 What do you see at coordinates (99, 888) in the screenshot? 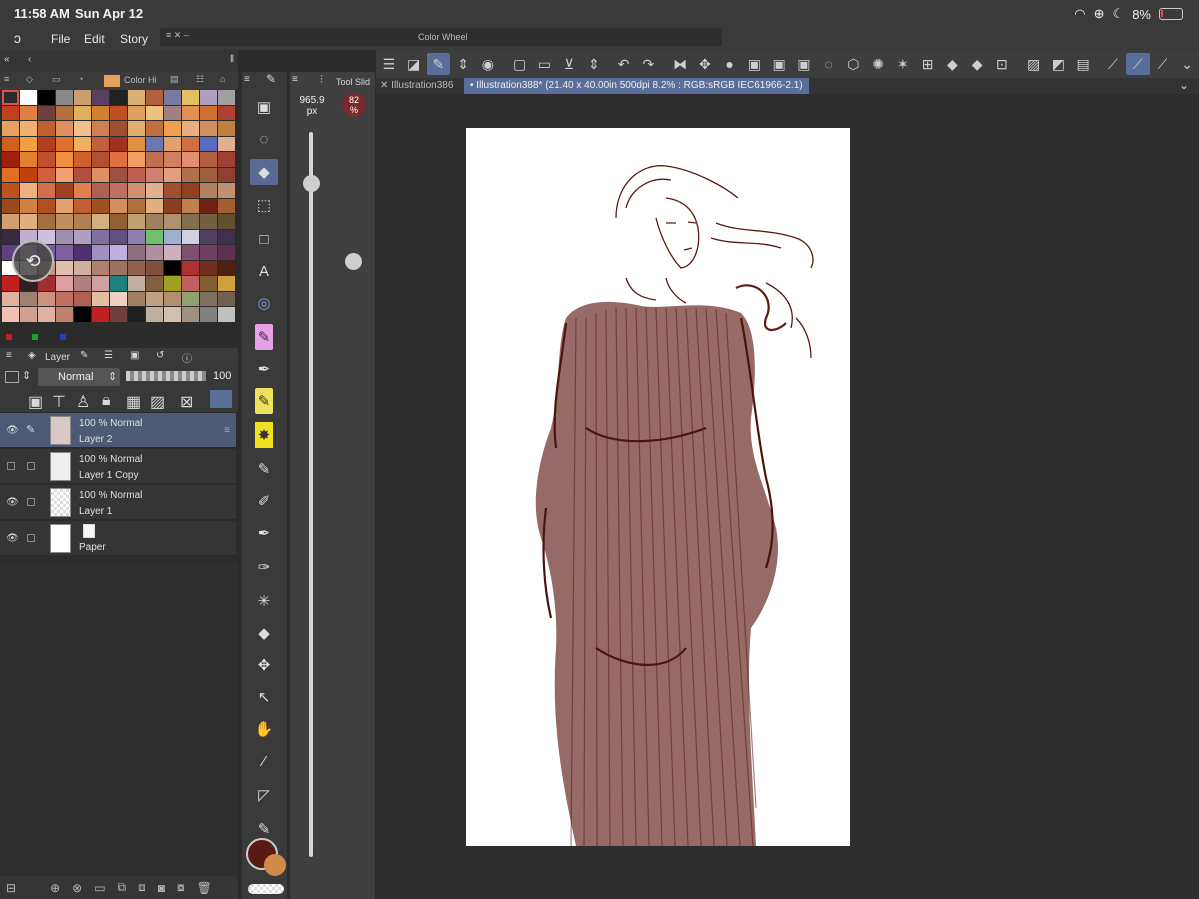
I see `new-folder-icon: ▭` at bounding box center [99, 888].